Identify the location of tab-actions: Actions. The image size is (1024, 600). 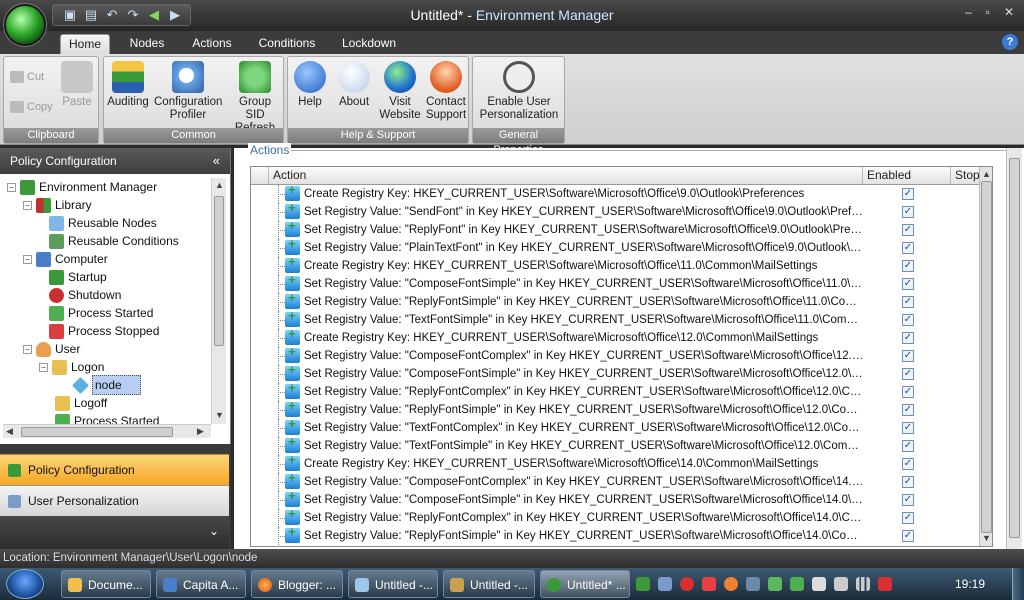
(212, 44).